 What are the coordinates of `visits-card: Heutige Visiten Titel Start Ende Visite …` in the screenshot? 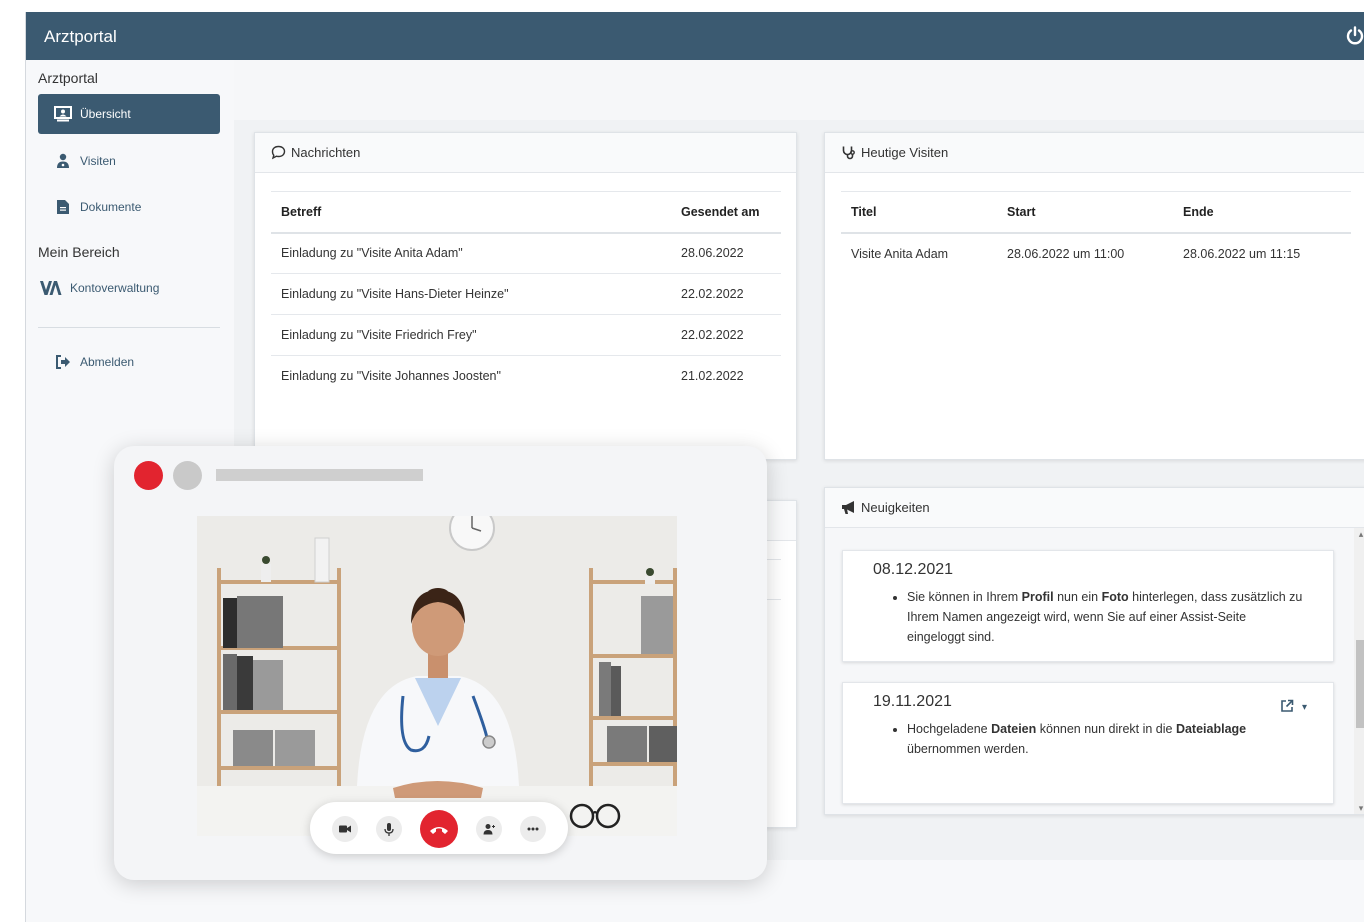 It's located at (1094, 296).